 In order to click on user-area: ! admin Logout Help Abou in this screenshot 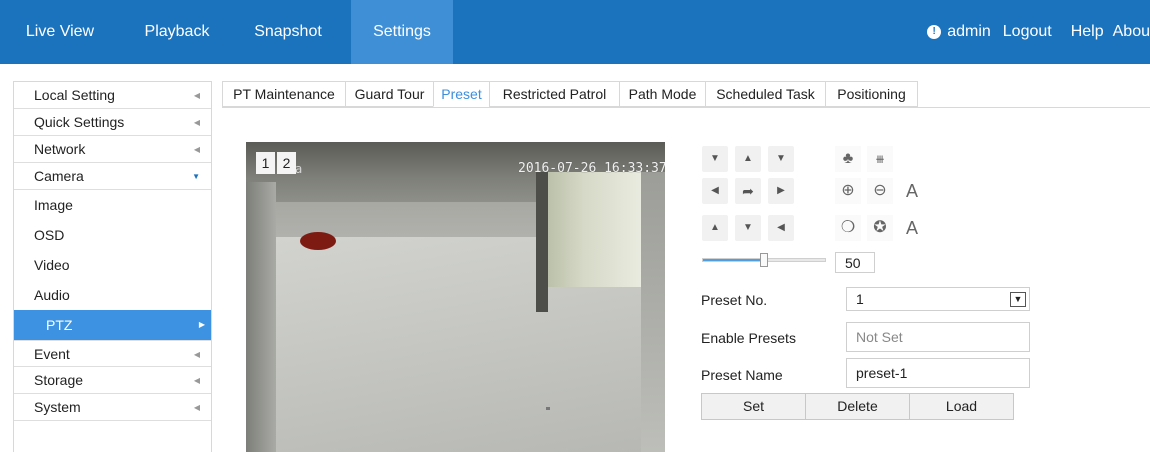, I will do `click(1038, 32)`.